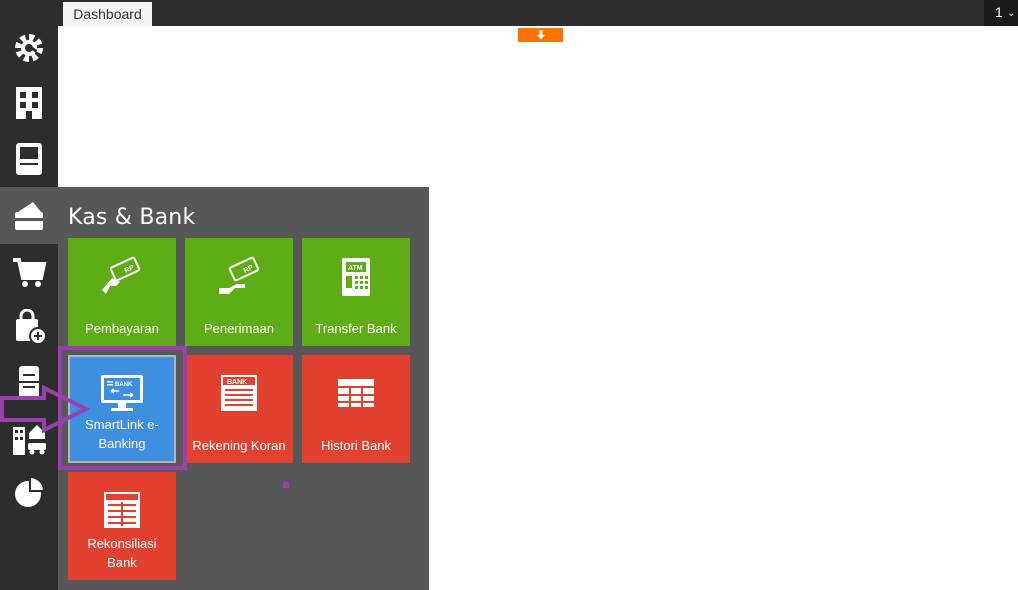  What do you see at coordinates (121, 275) in the screenshot?
I see `payment-card-hand-icon: RP` at bounding box center [121, 275].